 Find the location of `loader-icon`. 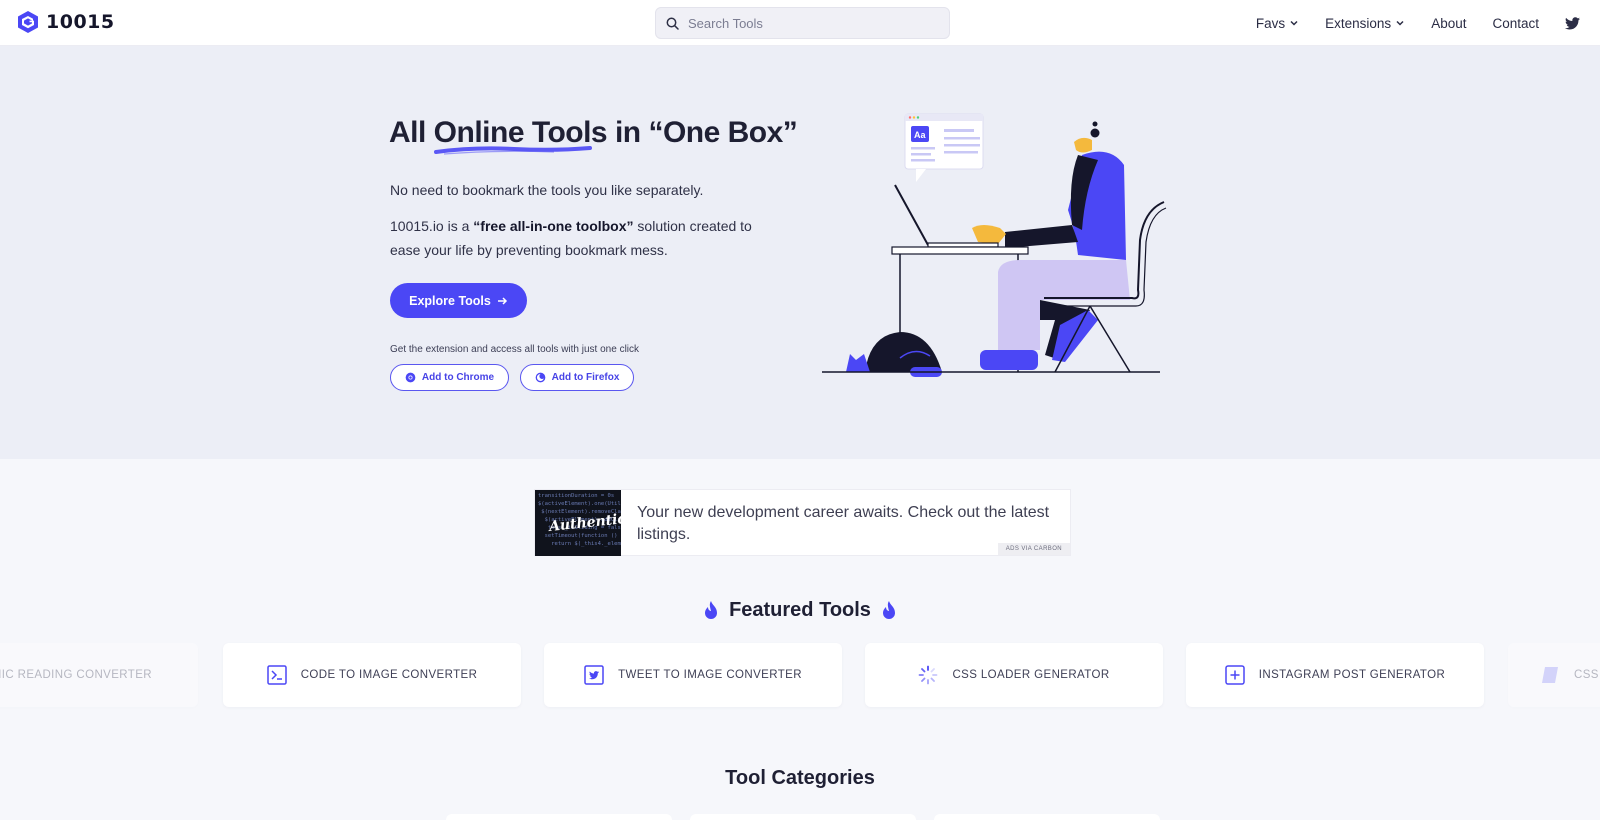

loader-icon is located at coordinates (928, 675).